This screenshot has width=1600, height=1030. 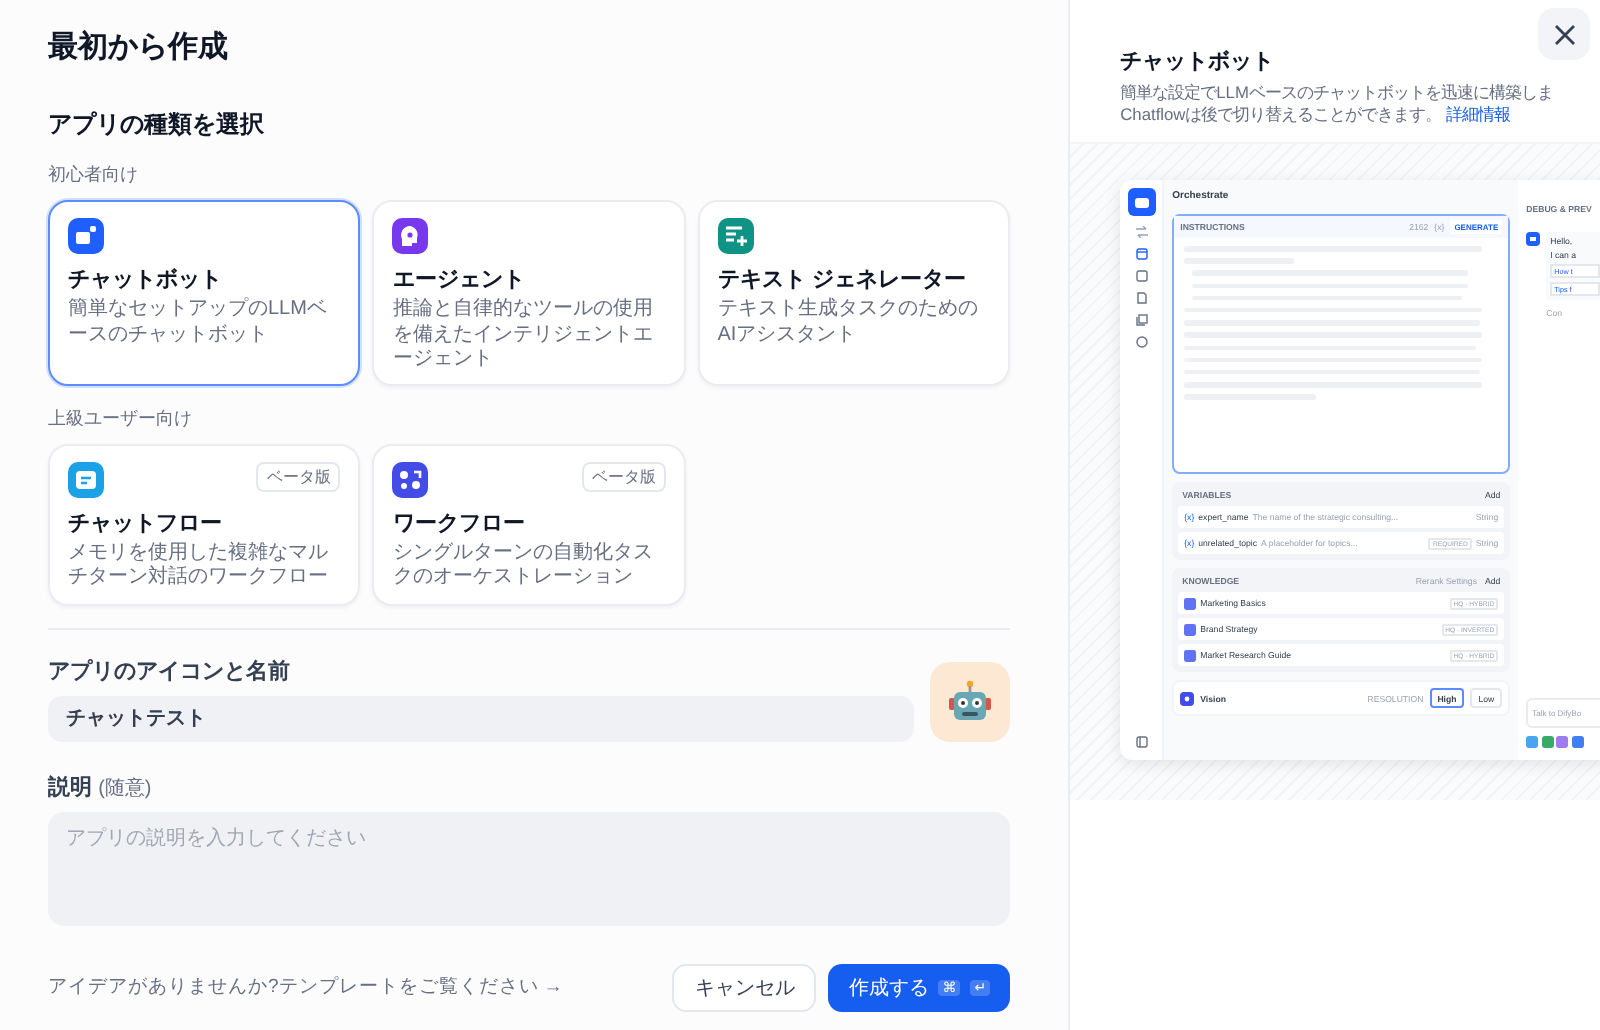 I want to click on dialog-title: 最初から作成, so click(x=139, y=48).